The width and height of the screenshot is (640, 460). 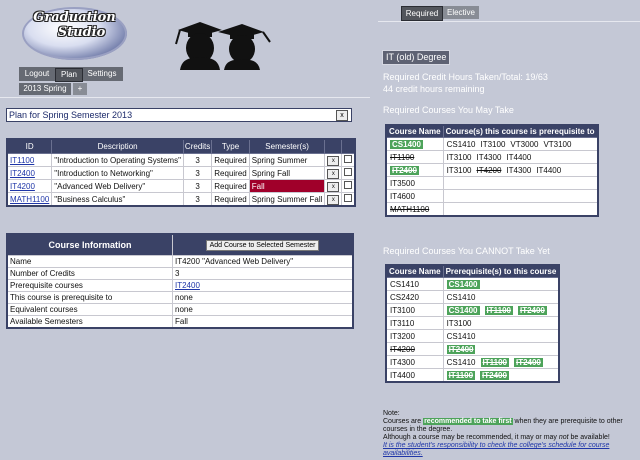 I want to click on cannot-take-course: IT4300, so click(x=402, y=362).